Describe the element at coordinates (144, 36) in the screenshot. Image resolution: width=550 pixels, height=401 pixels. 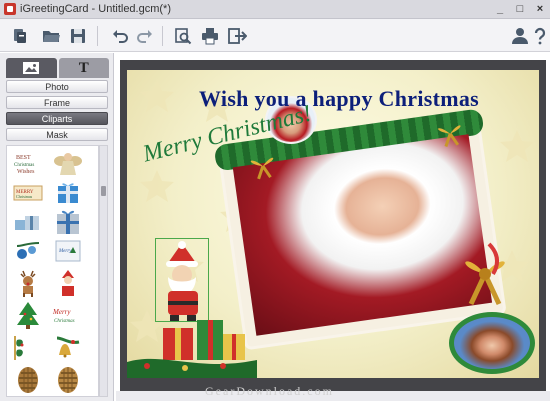
I see `redo-icon` at that location.